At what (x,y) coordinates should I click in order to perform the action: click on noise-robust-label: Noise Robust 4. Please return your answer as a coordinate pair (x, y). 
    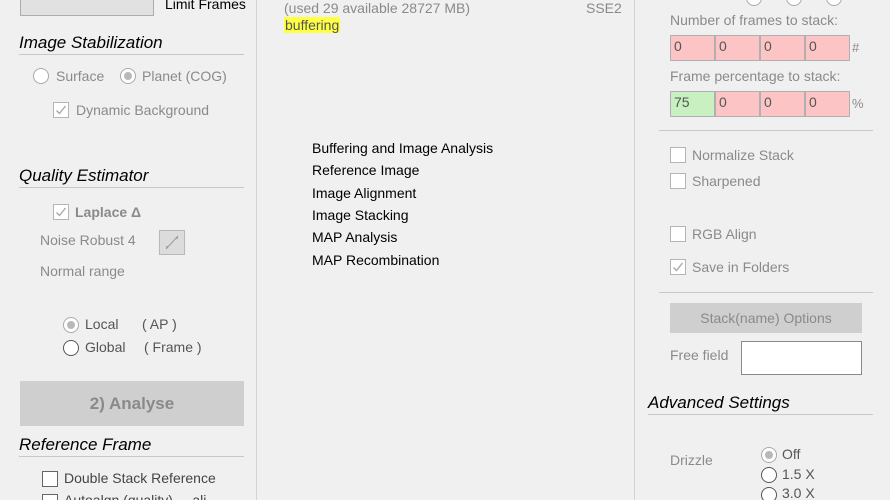
    Looking at the image, I should click on (88, 240).